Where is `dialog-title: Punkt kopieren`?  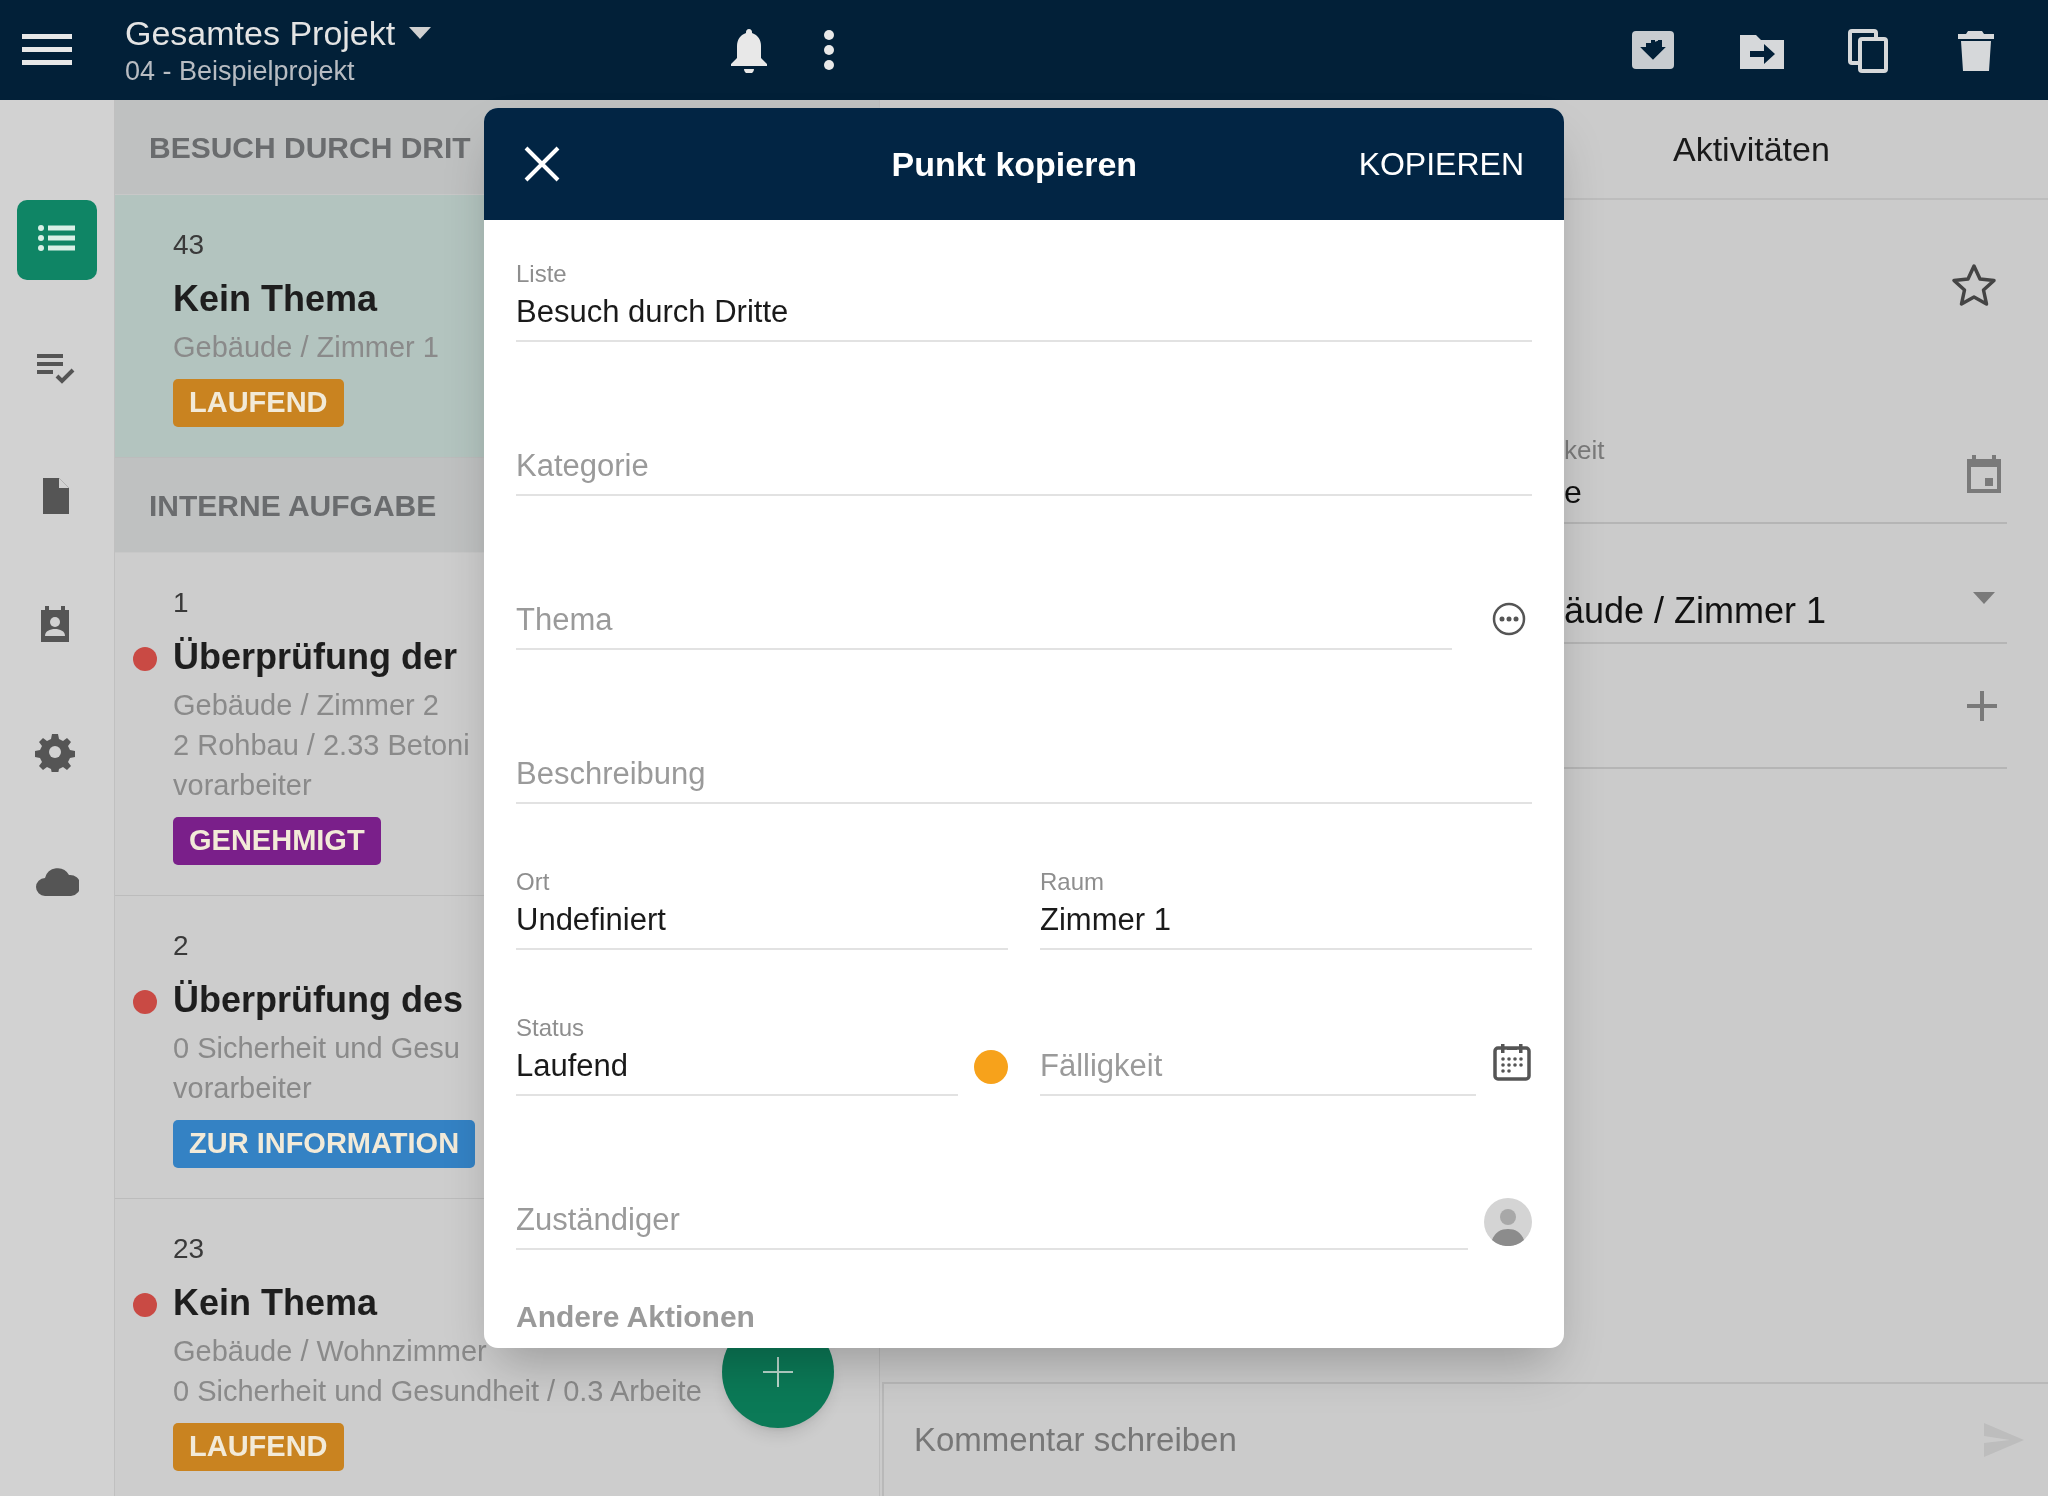
dialog-title: Punkt kopieren is located at coordinates (1014, 164).